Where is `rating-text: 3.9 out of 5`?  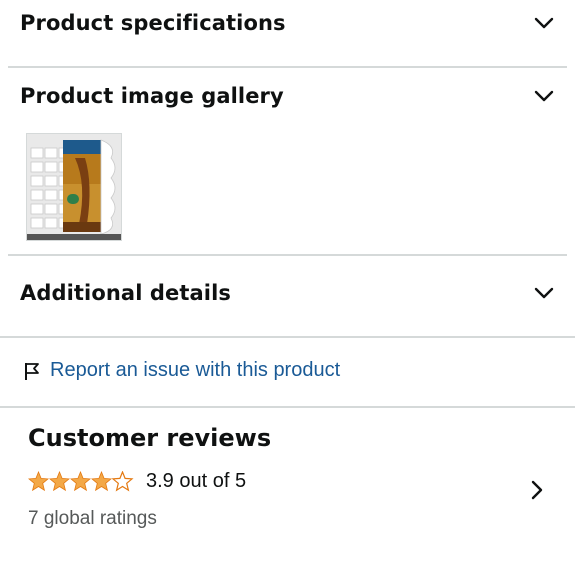
rating-text: 3.9 out of 5 is located at coordinates (196, 481).